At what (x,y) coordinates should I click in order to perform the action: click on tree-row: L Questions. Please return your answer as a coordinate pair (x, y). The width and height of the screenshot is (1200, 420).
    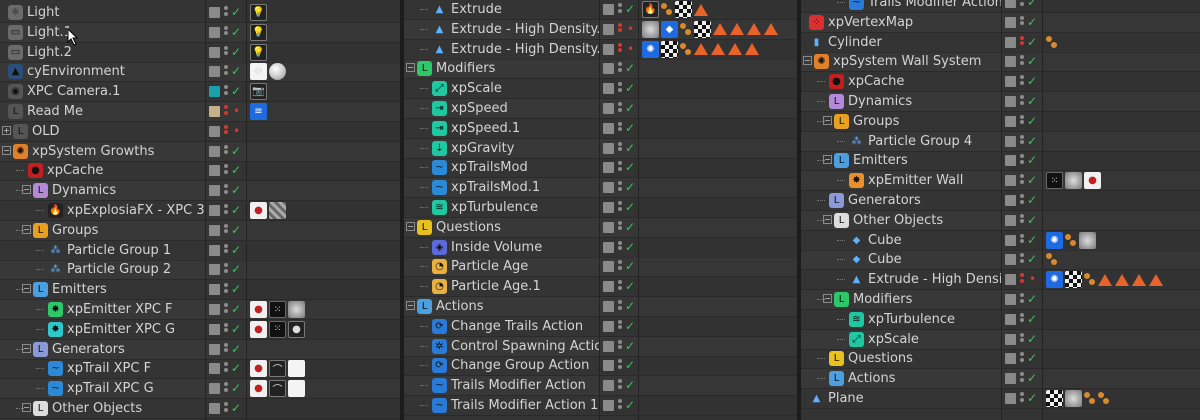
    Looking at the image, I should click on (901, 359).